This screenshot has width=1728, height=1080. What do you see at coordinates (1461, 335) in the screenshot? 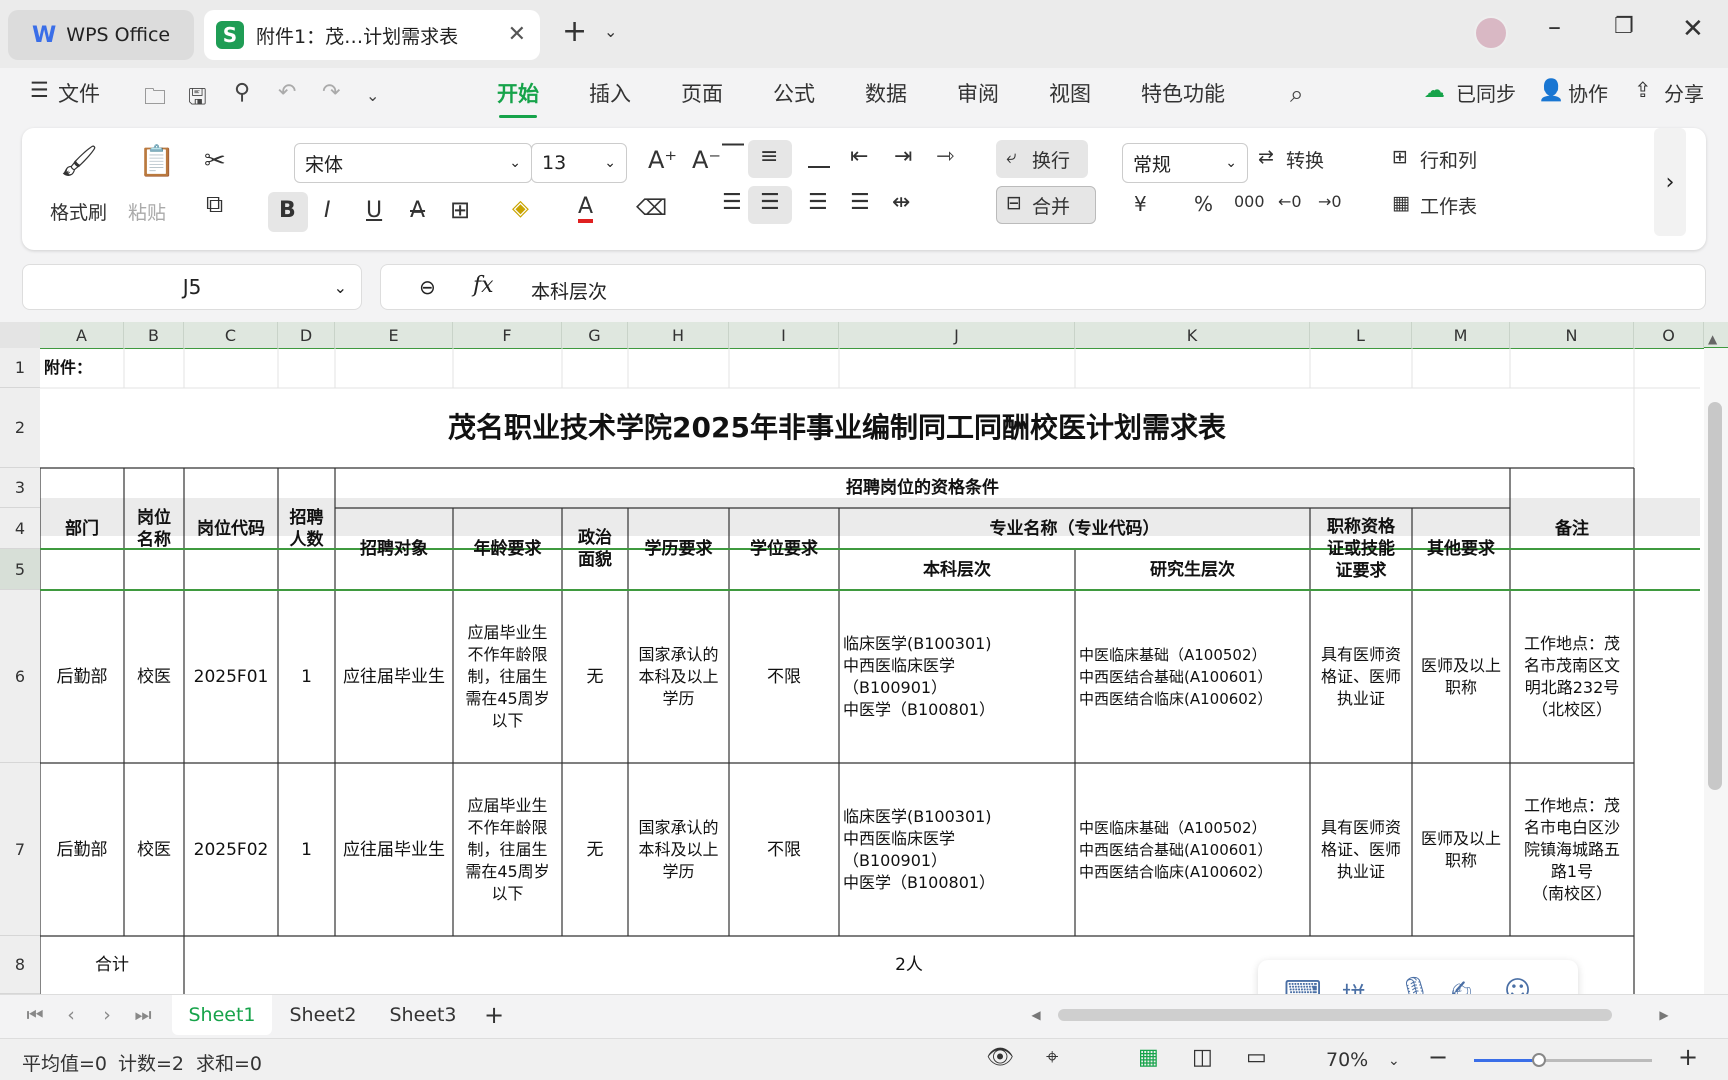
I see `col-header-m: M` at bounding box center [1461, 335].